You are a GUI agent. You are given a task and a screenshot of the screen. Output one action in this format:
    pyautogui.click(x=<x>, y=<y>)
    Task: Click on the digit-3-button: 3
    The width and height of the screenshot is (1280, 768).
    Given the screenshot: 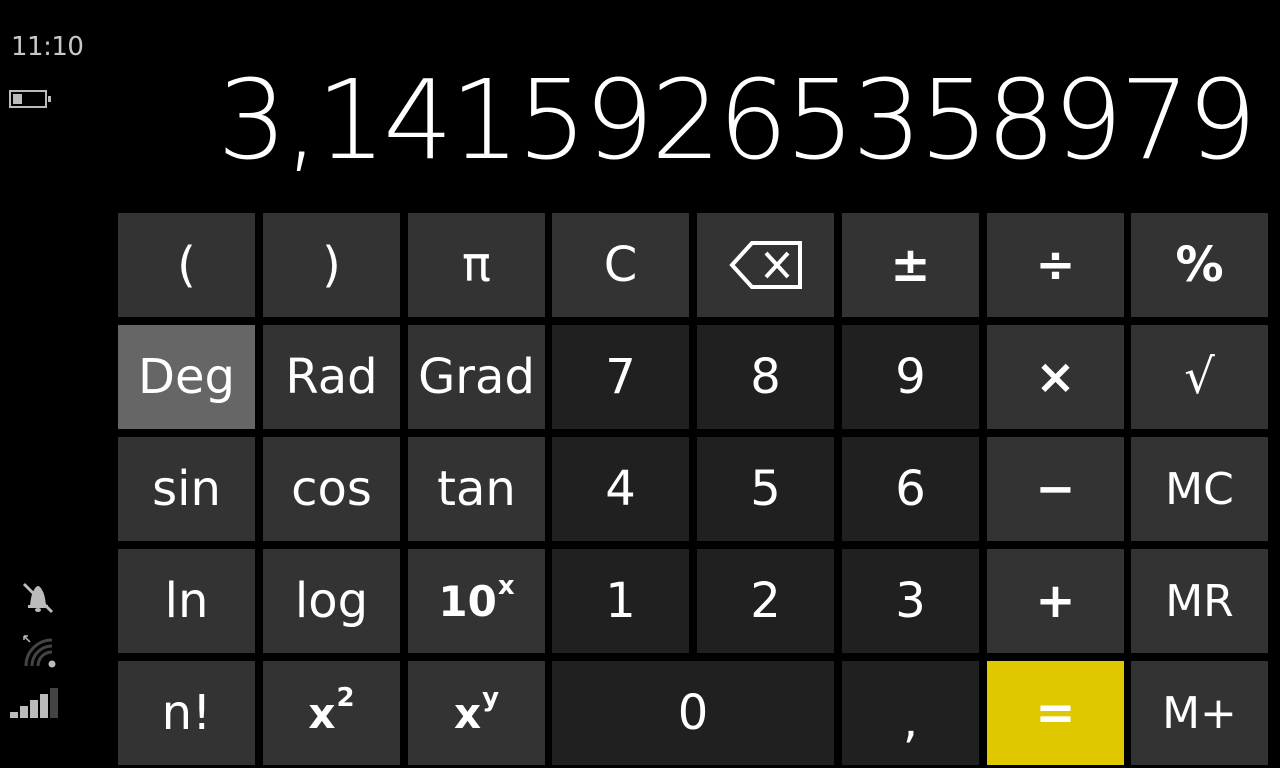 What is the action you would take?
    pyautogui.click(x=910, y=601)
    